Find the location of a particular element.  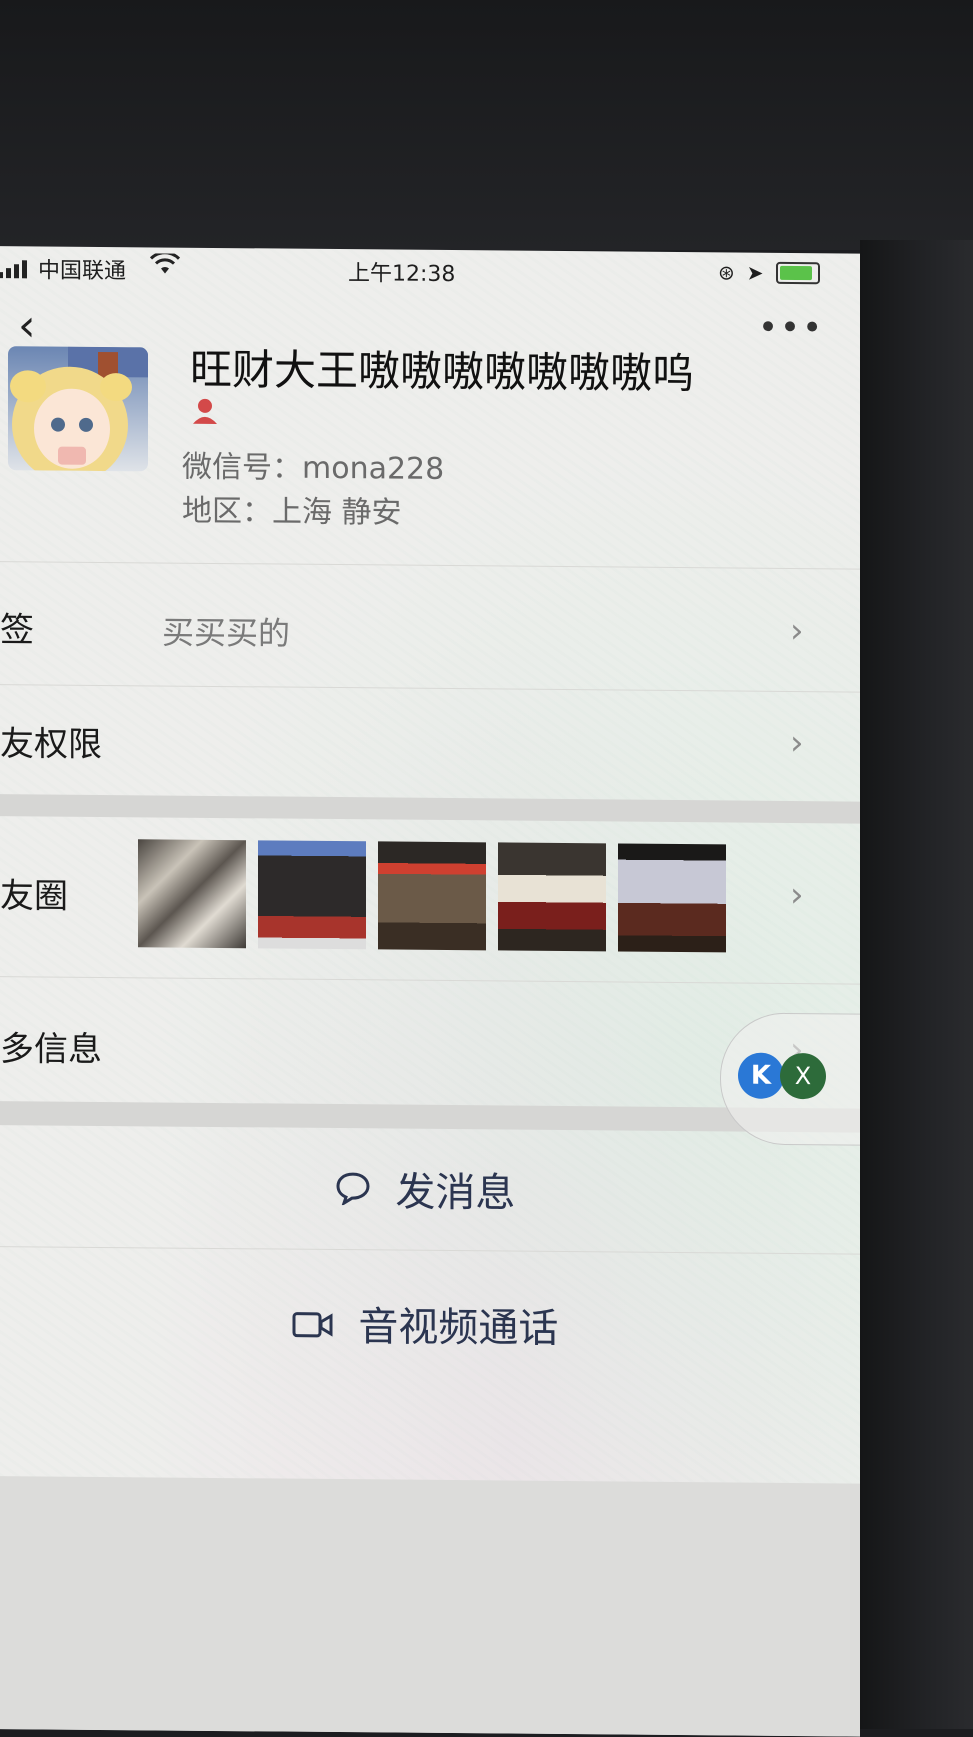

x-app-icon: X is located at coordinates (803, 1076).